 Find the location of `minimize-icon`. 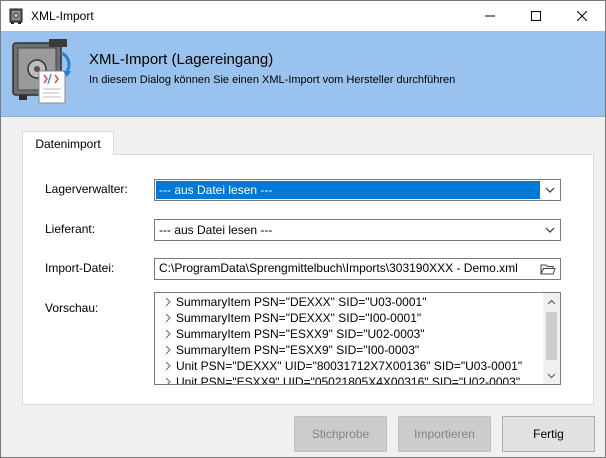

minimize-icon is located at coordinates (490, 16).